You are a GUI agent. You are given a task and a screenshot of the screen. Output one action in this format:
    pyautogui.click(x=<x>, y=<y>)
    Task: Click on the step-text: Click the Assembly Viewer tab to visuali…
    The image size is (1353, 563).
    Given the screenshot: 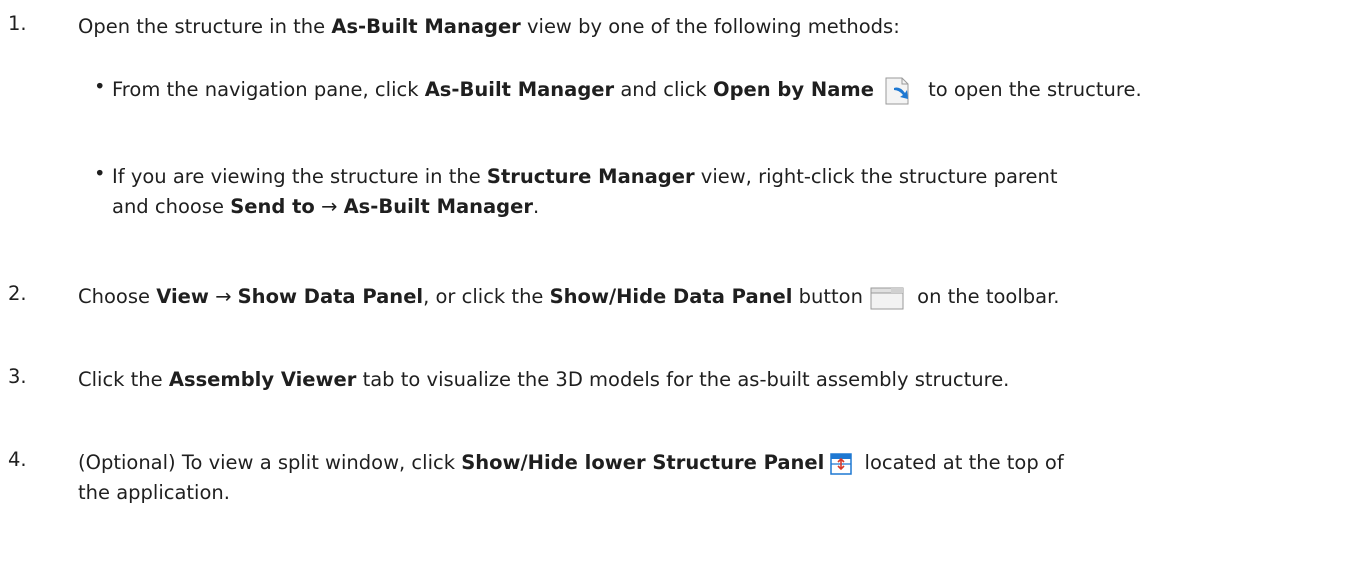 What is the action you would take?
    pyautogui.click(x=544, y=379)
    